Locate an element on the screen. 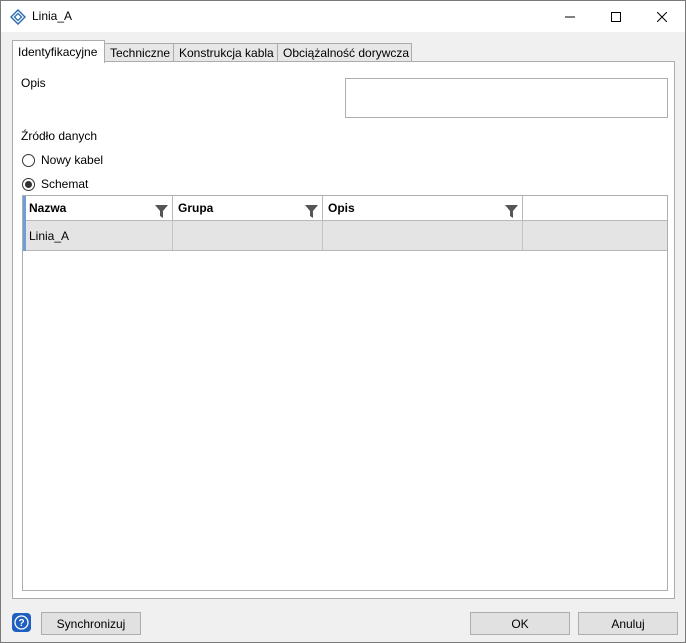 The width and height of the screenshot is (686, 643). close-button is located at coordinates (662, 16).